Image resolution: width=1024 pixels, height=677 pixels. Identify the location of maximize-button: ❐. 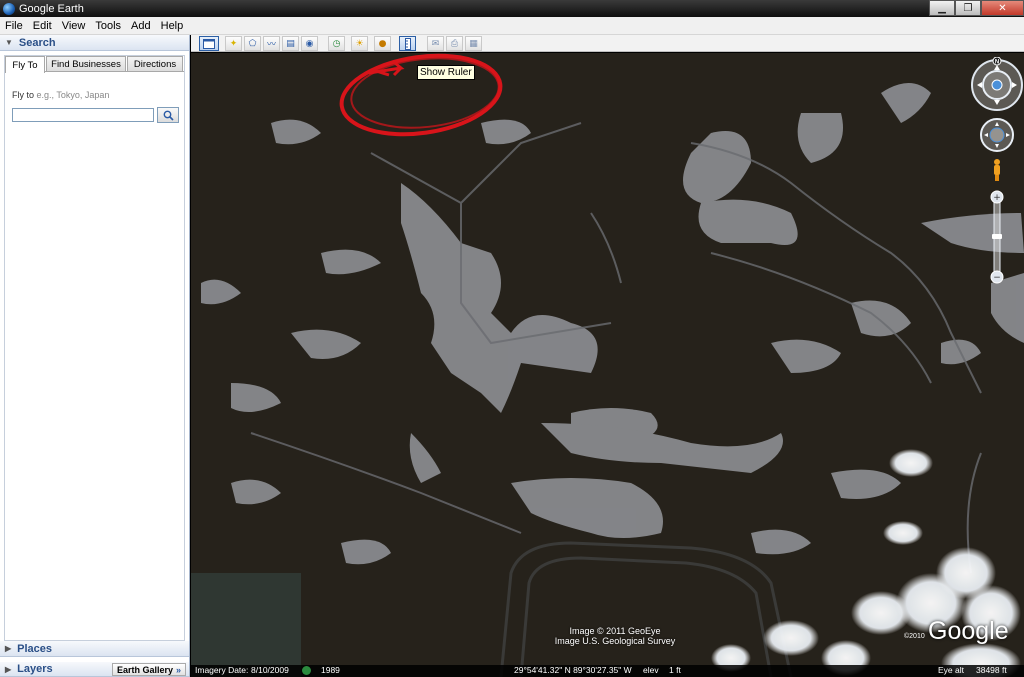
(968, 8).